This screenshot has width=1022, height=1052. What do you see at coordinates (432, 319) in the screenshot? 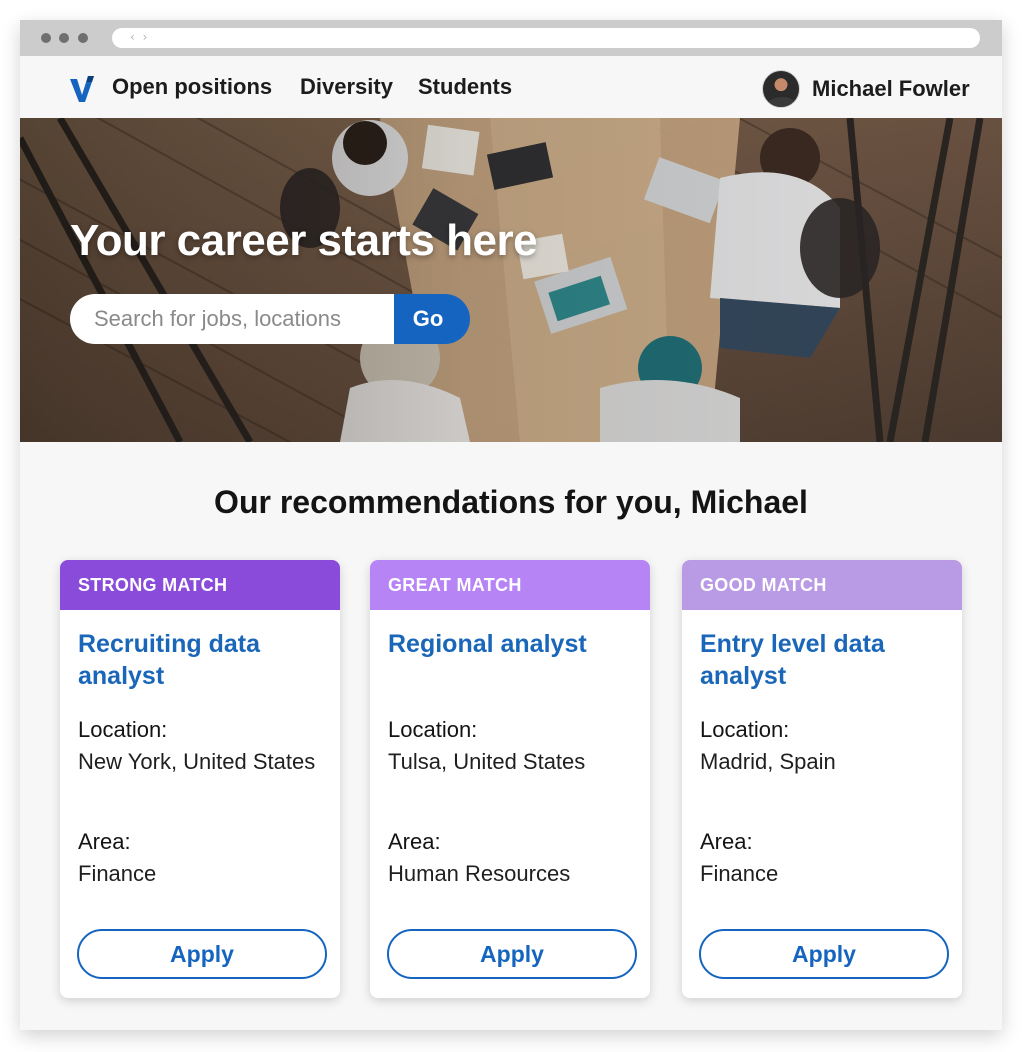
I see `search-go-button: Go` at bounding box center [432, 319].